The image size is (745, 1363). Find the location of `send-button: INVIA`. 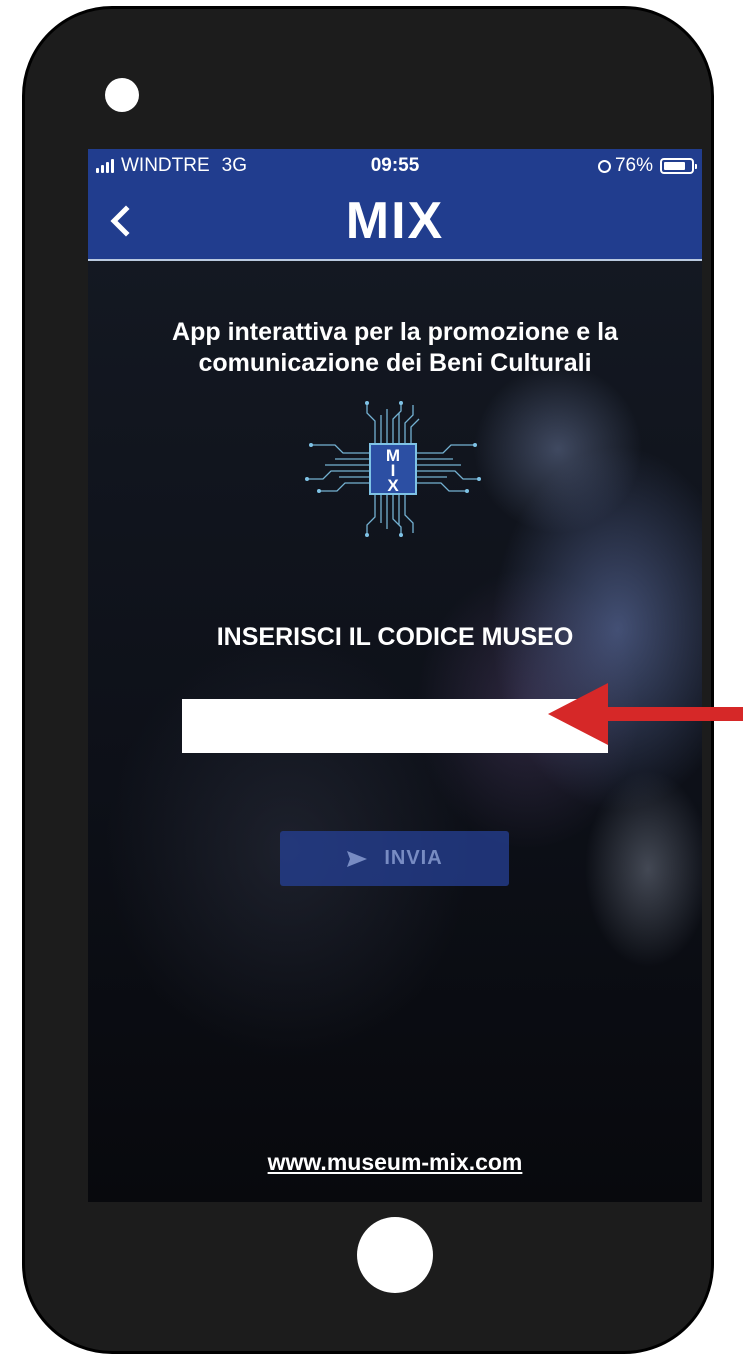

send-button: INVIA is located at coordinates (394, 858).